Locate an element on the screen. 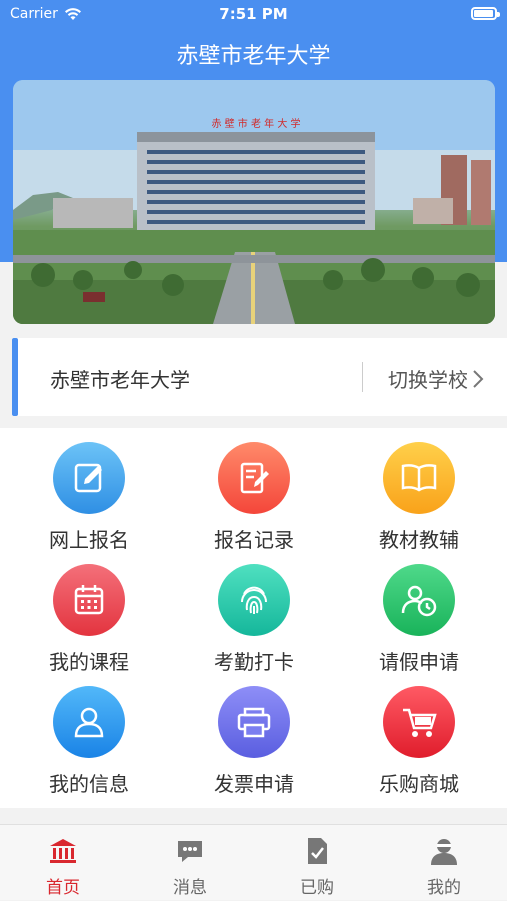 The width and height of the screenshot is (507, 901). fingerprint-icon is located at coordinates (254, 600).